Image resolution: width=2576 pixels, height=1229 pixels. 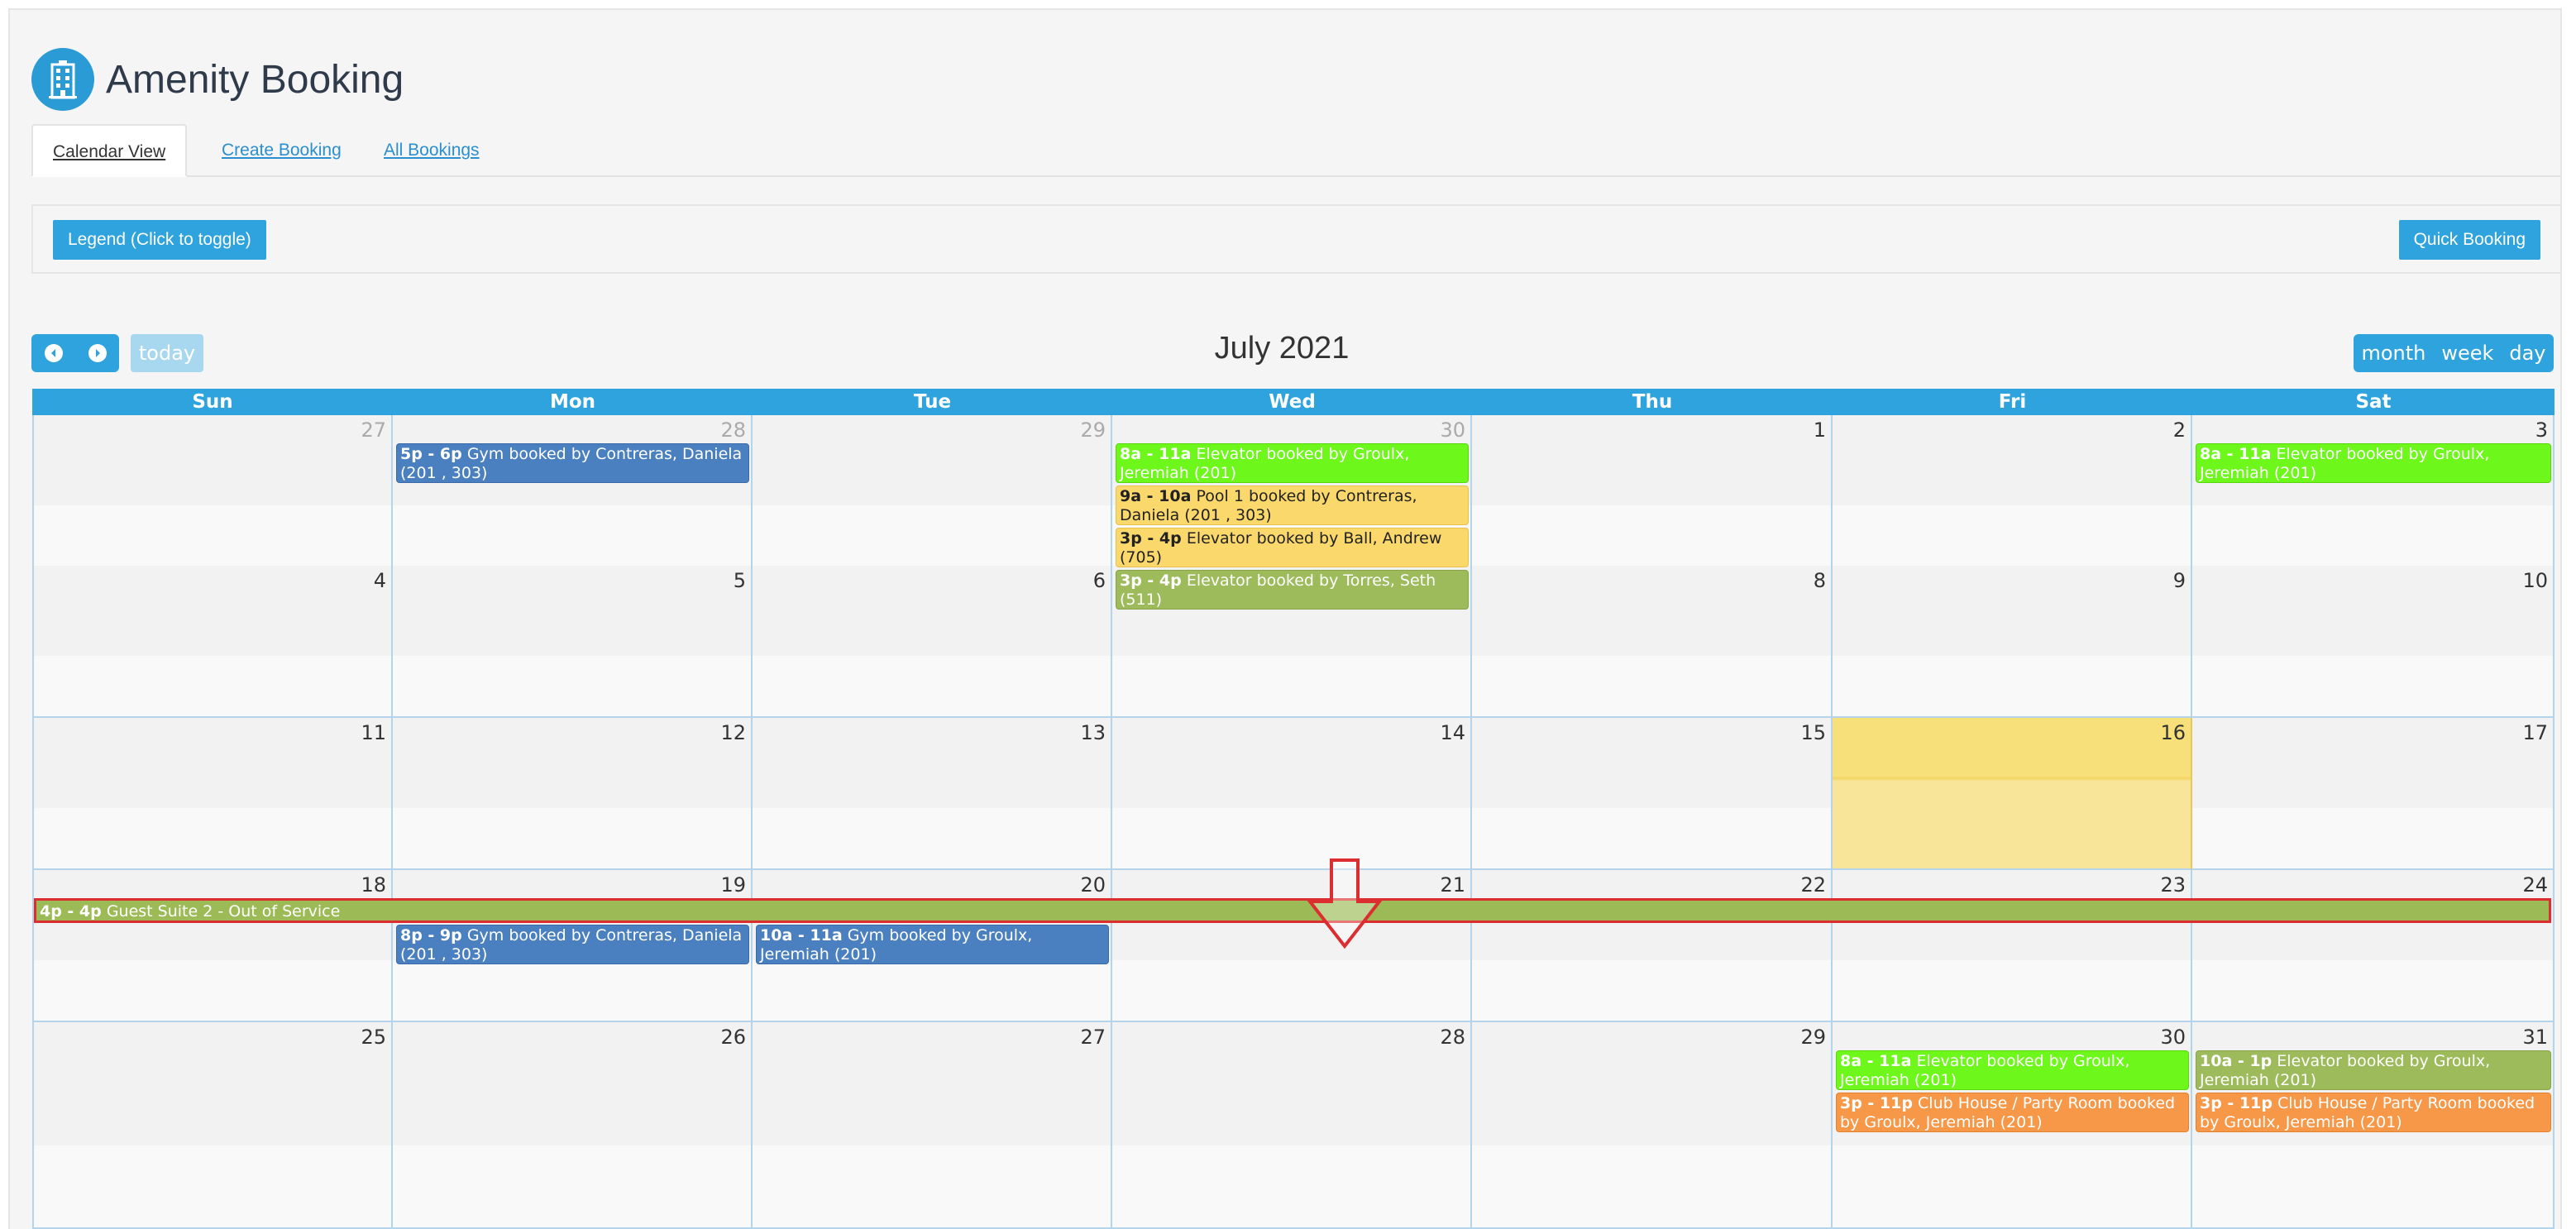 I want to click on weekday-header-mon: Mon, so click(x=572, y=402).